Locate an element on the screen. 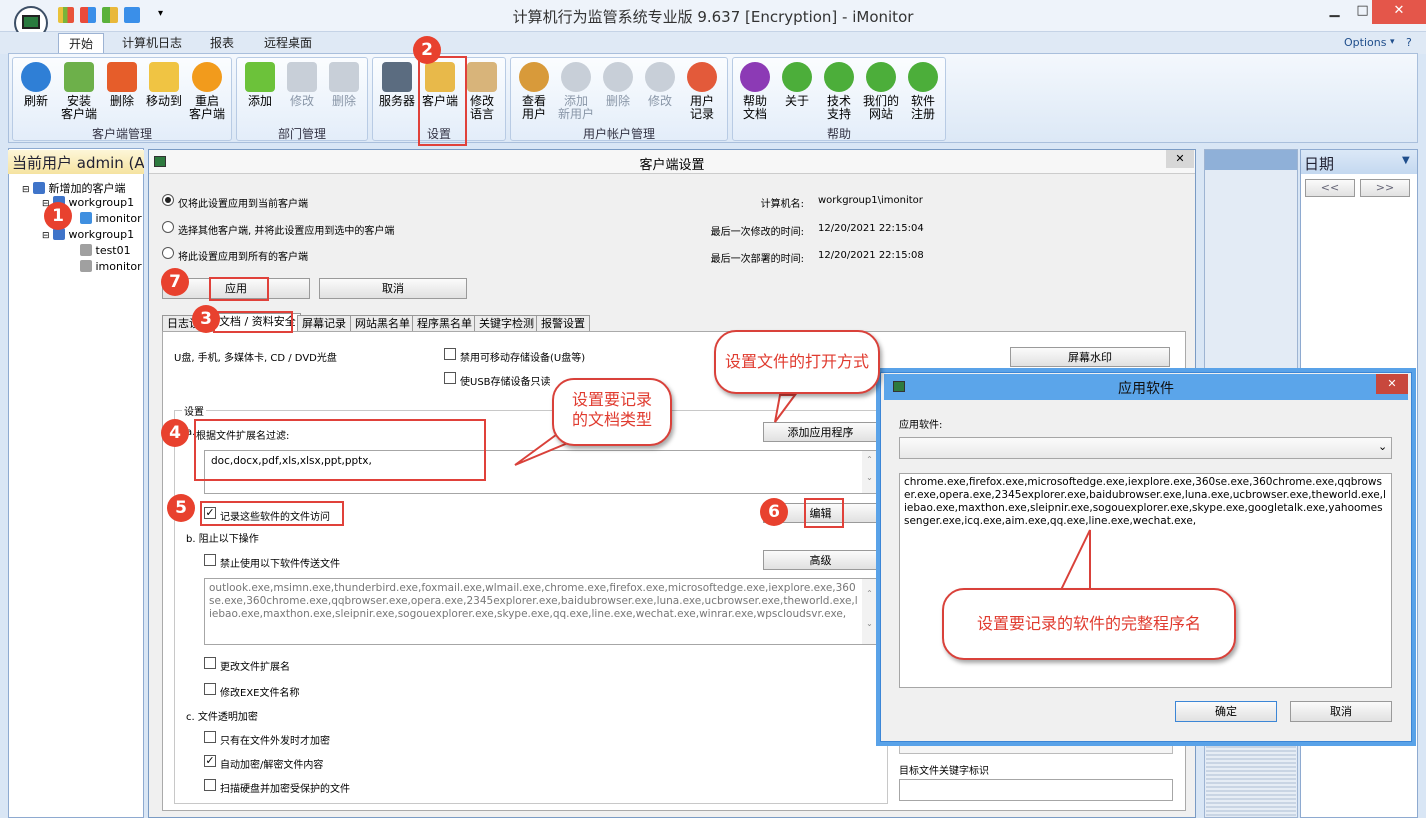 This screenshot has width=1426, height=818. last-deployed-label: 最后一次部署的时间: is located at coordinates (757, 259).